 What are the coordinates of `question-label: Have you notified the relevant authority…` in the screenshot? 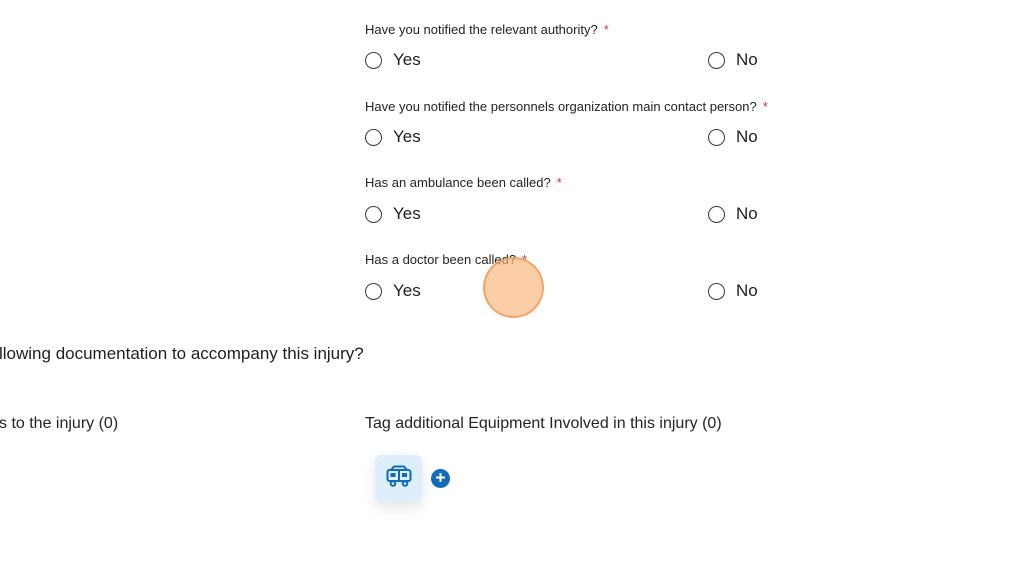 It's located at (481, 29).